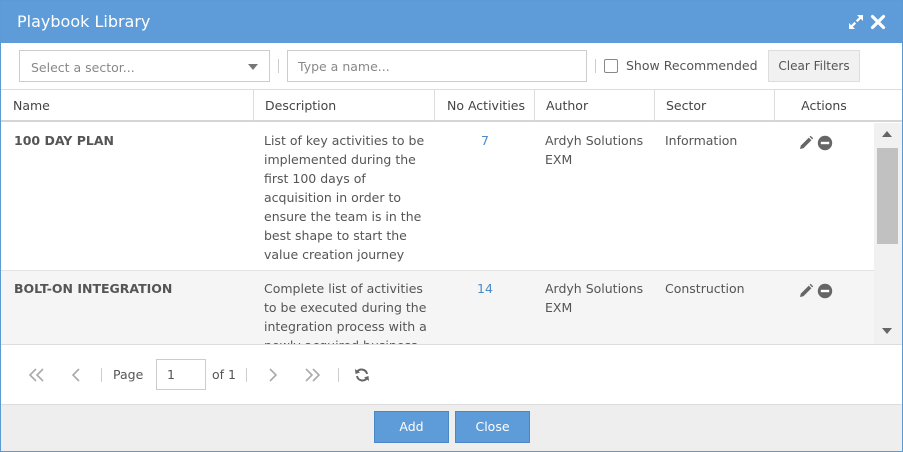 The width and height of the screenshot is (903, 452). Describe the element at coordinates (37, 375) in the screenshot. I see `first-page-icon` at that location.